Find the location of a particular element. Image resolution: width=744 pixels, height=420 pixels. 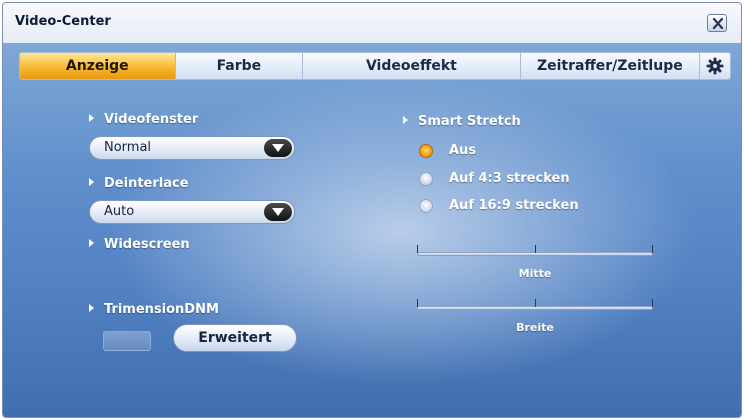

tab-anzeige: Anzeige is located at coordinates (98, 66).